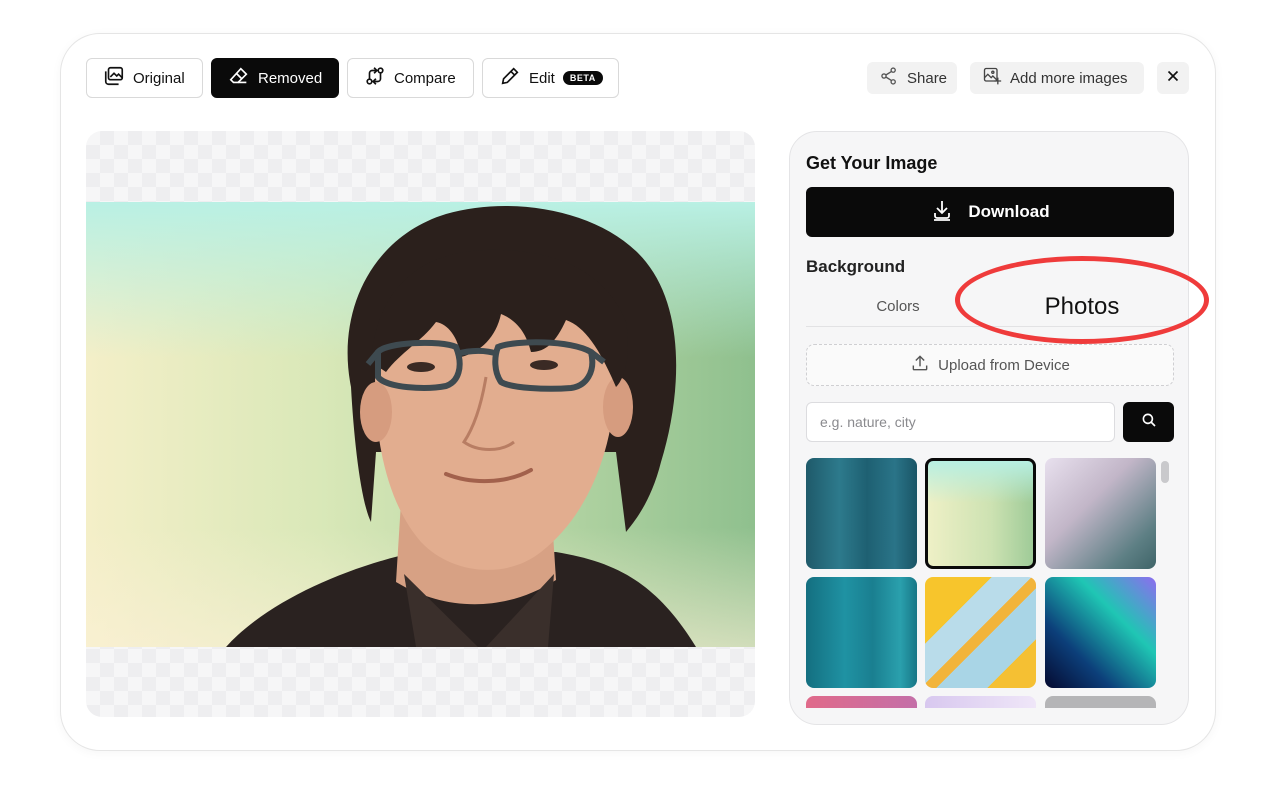  I want to click on share-label: Share, so click(927, 78).